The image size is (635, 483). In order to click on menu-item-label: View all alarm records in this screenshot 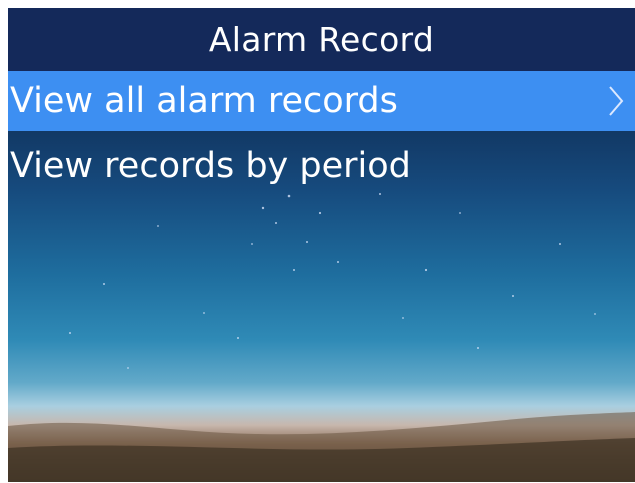, I will do `click(204, 101)`.